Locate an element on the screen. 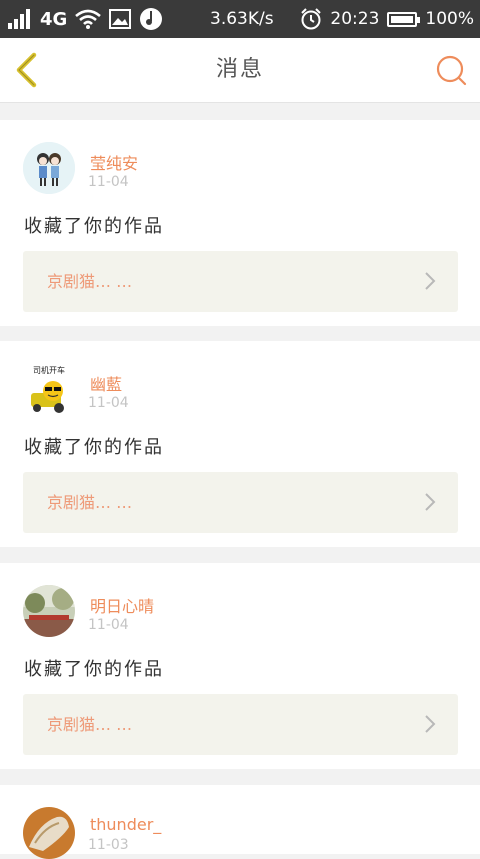 This screenshot has height=859, width=480. search-icon is located at coordinates (451, 70).